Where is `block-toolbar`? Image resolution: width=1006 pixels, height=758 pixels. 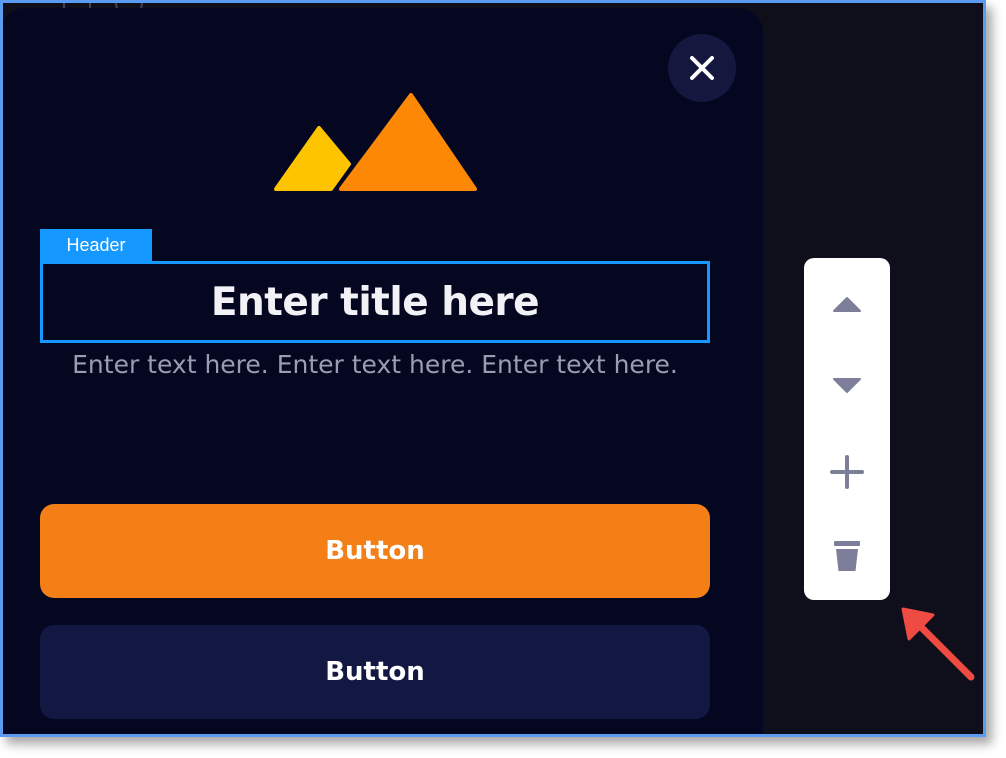
block-toolbar is located at coordinates (847, 429).